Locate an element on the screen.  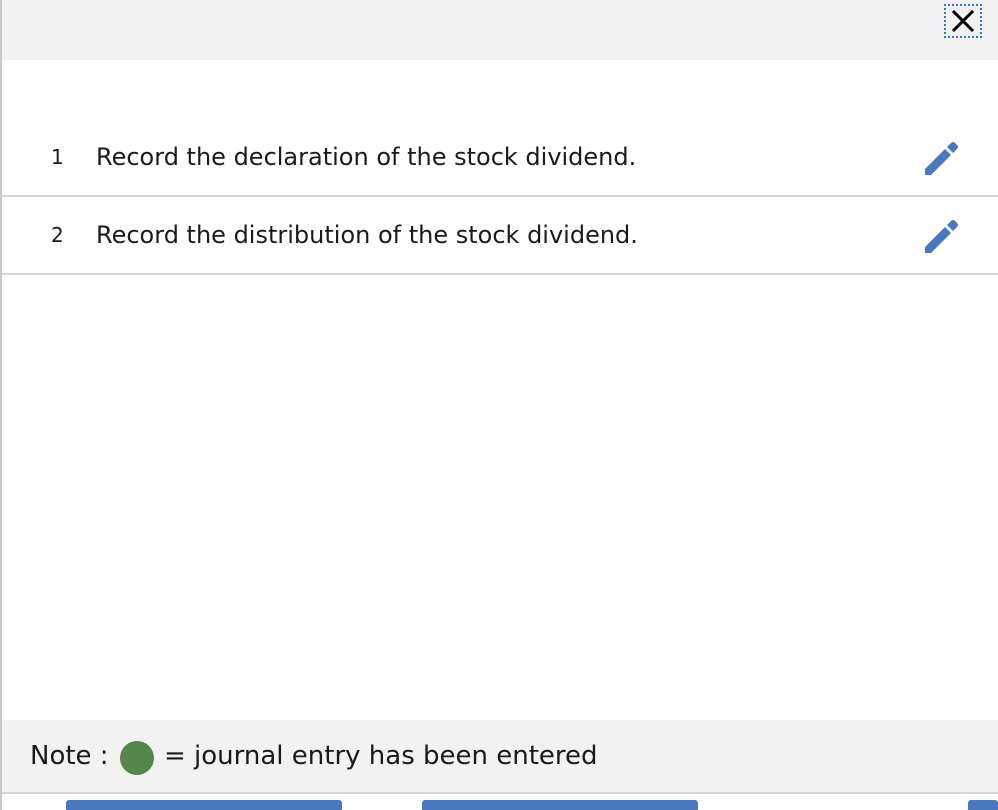
footer-divider is located at coordinates (500, 793).